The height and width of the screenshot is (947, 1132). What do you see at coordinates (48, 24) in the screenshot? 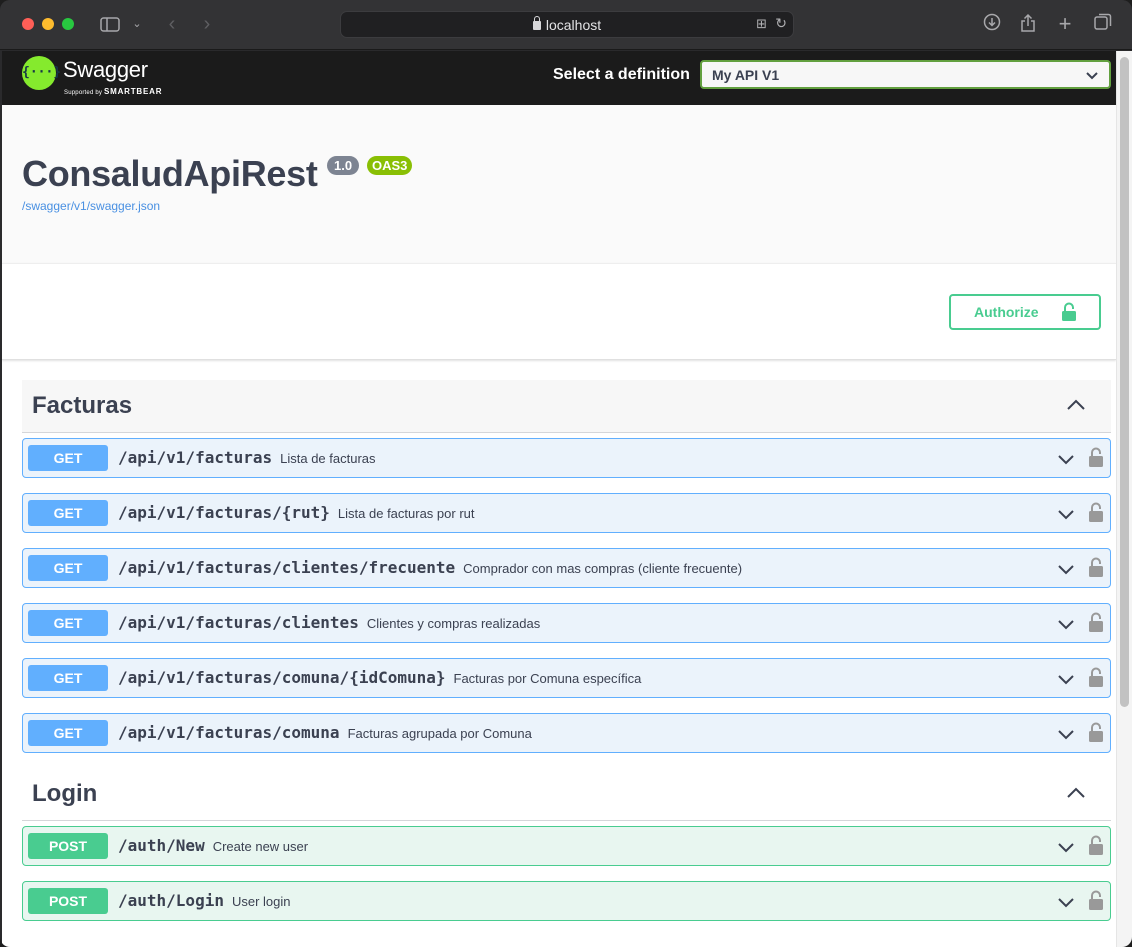
I see `minimize-window-button` at bounding box center [48, 24].